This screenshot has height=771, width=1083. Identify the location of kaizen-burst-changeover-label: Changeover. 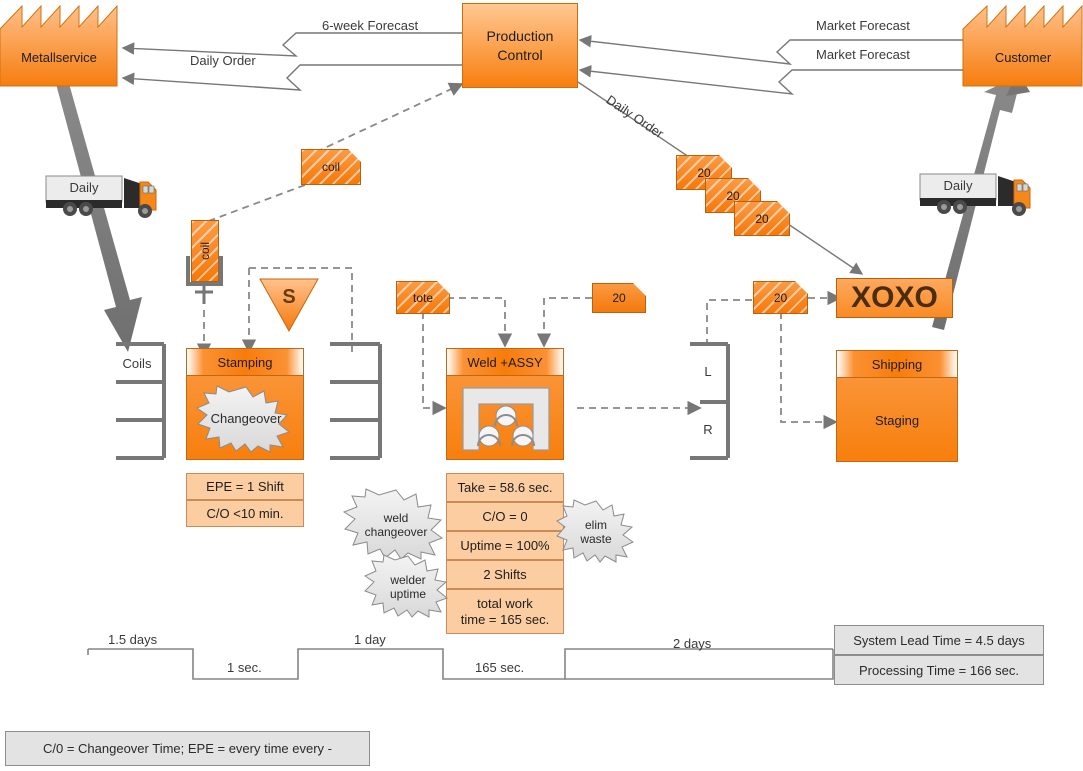
(246, 418).